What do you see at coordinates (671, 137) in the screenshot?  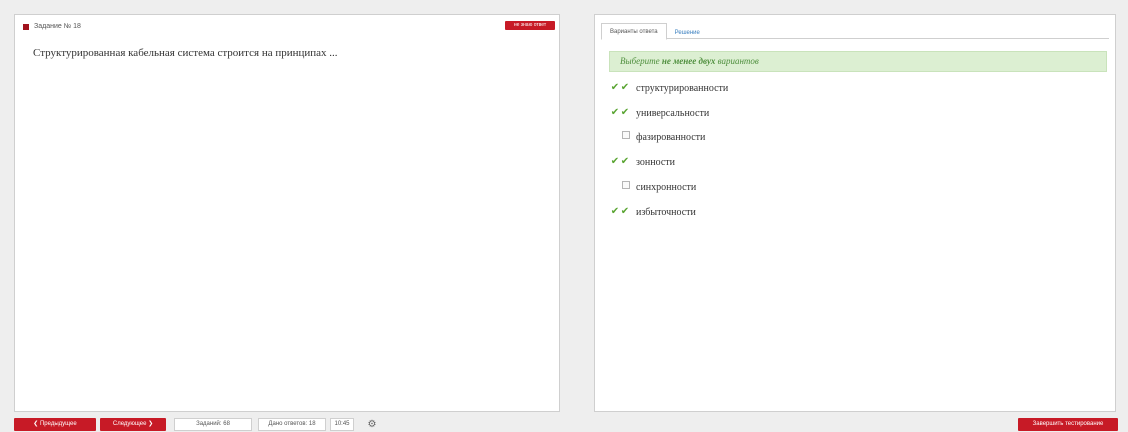 I see `option-label: фазированности` at bounding box center [671, 137].